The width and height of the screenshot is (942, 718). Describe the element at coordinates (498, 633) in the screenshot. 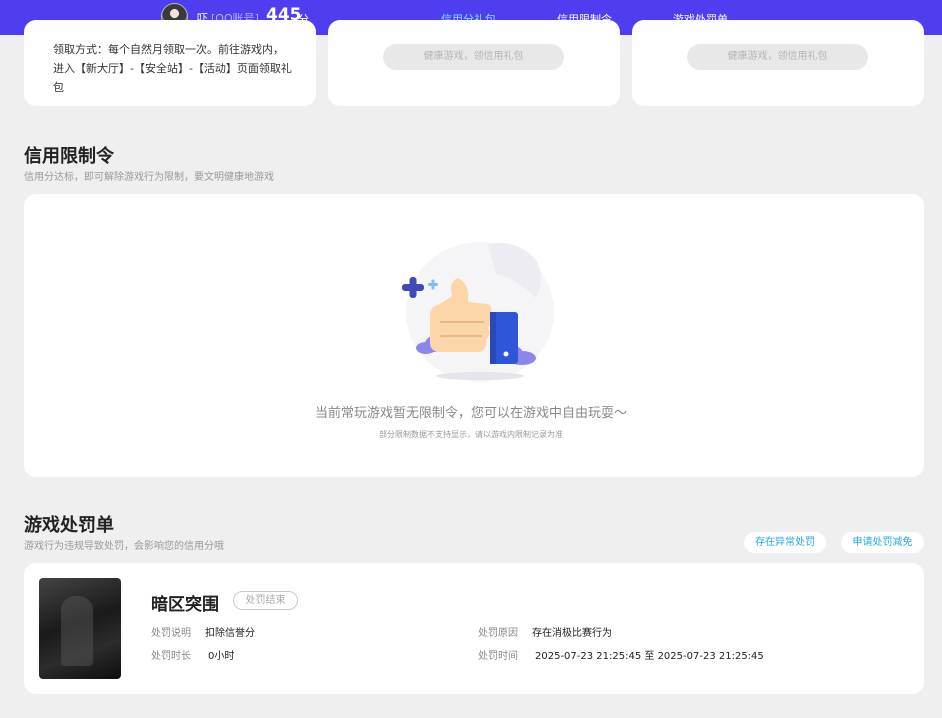

I see `penalty-reason-label: 处罚原因` at that location.